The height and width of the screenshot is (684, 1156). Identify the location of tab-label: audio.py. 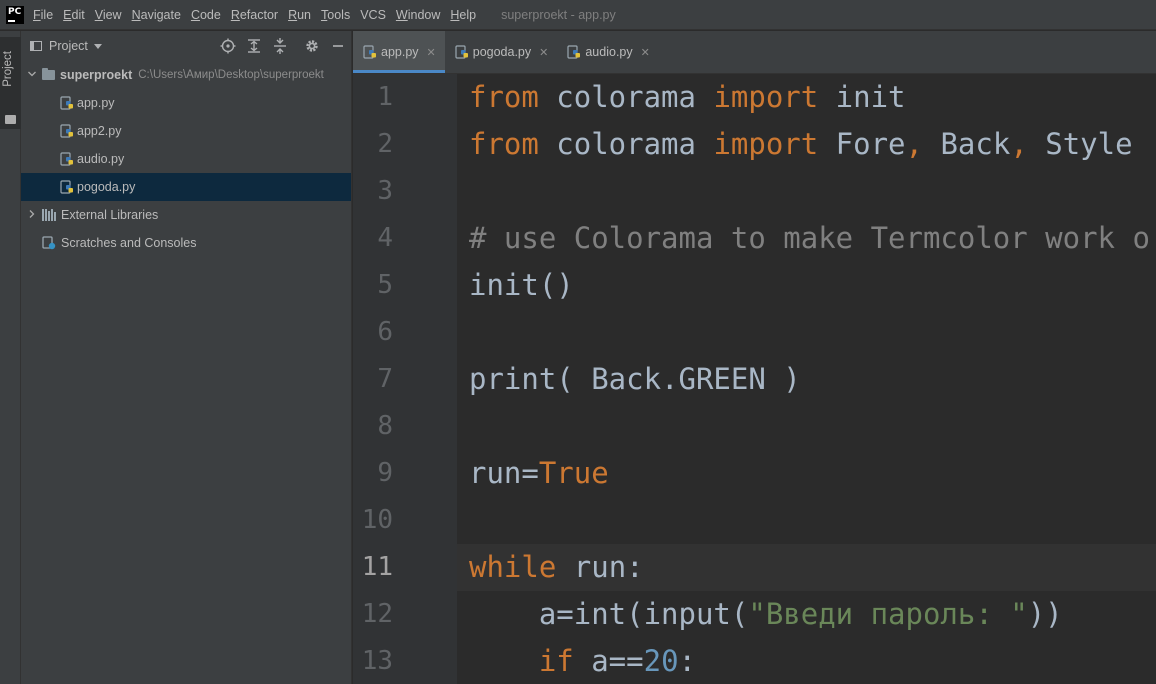
(609, 52).